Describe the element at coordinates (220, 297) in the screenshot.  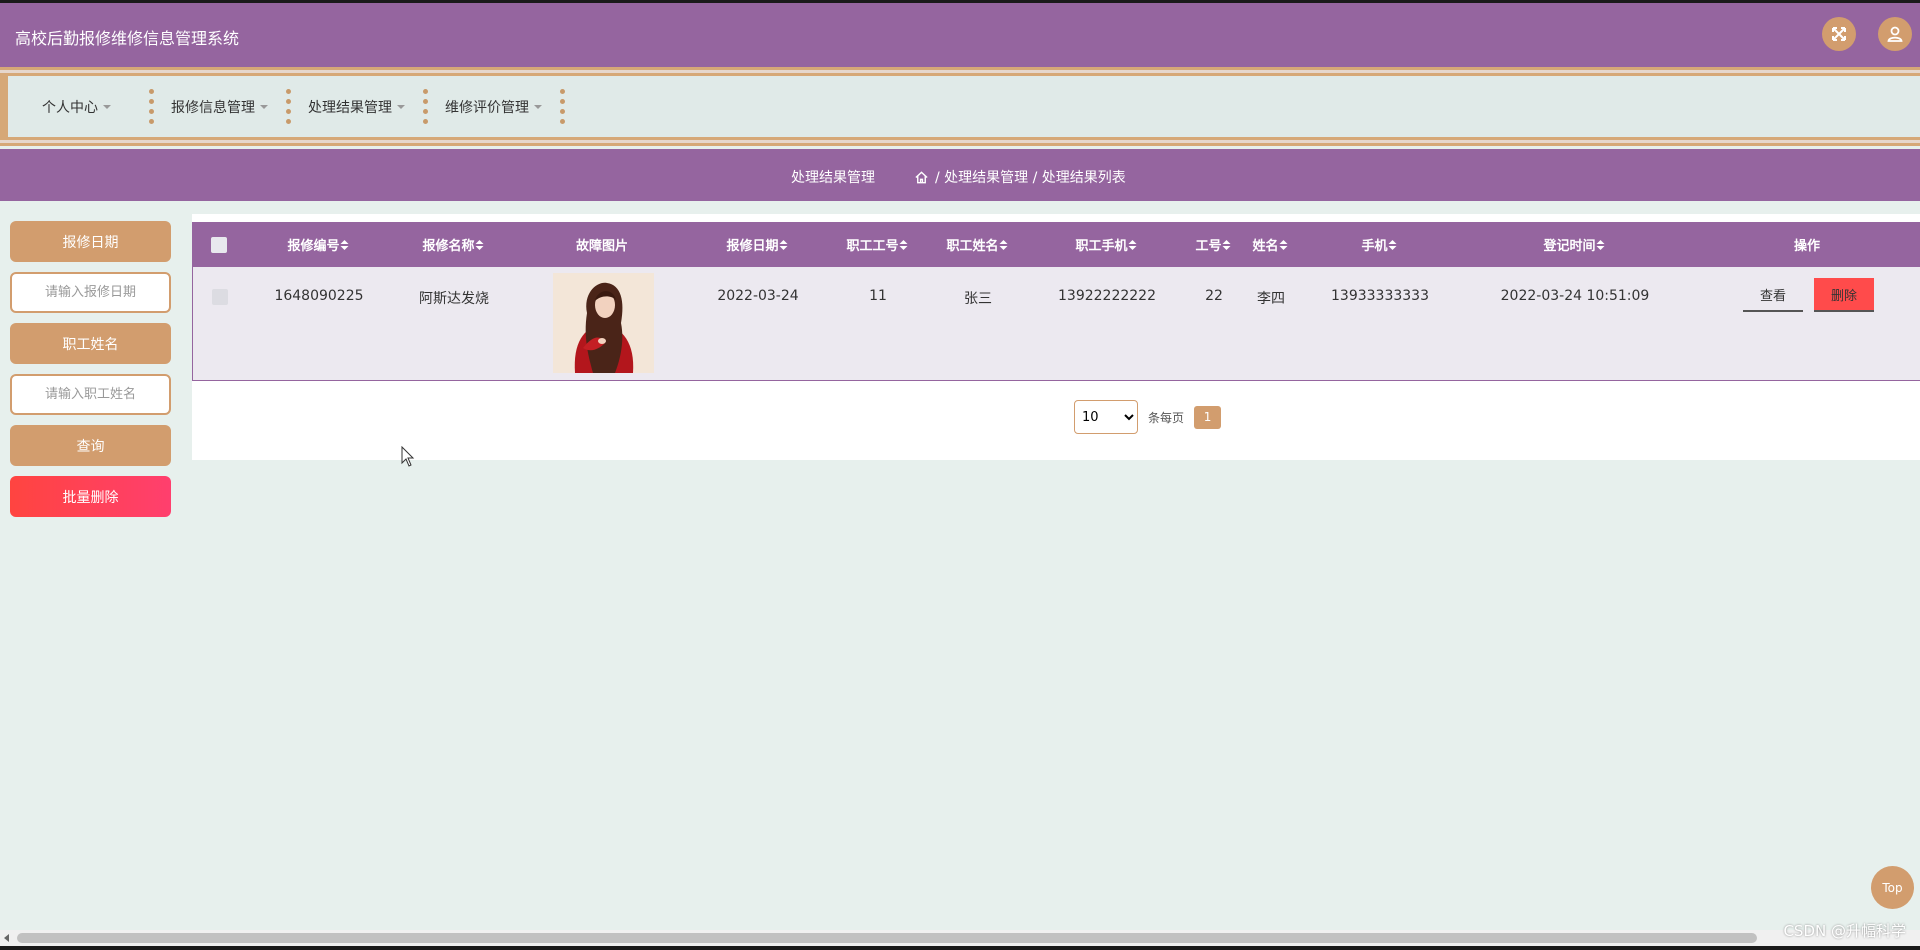
I see `row-checkbox` at that location.